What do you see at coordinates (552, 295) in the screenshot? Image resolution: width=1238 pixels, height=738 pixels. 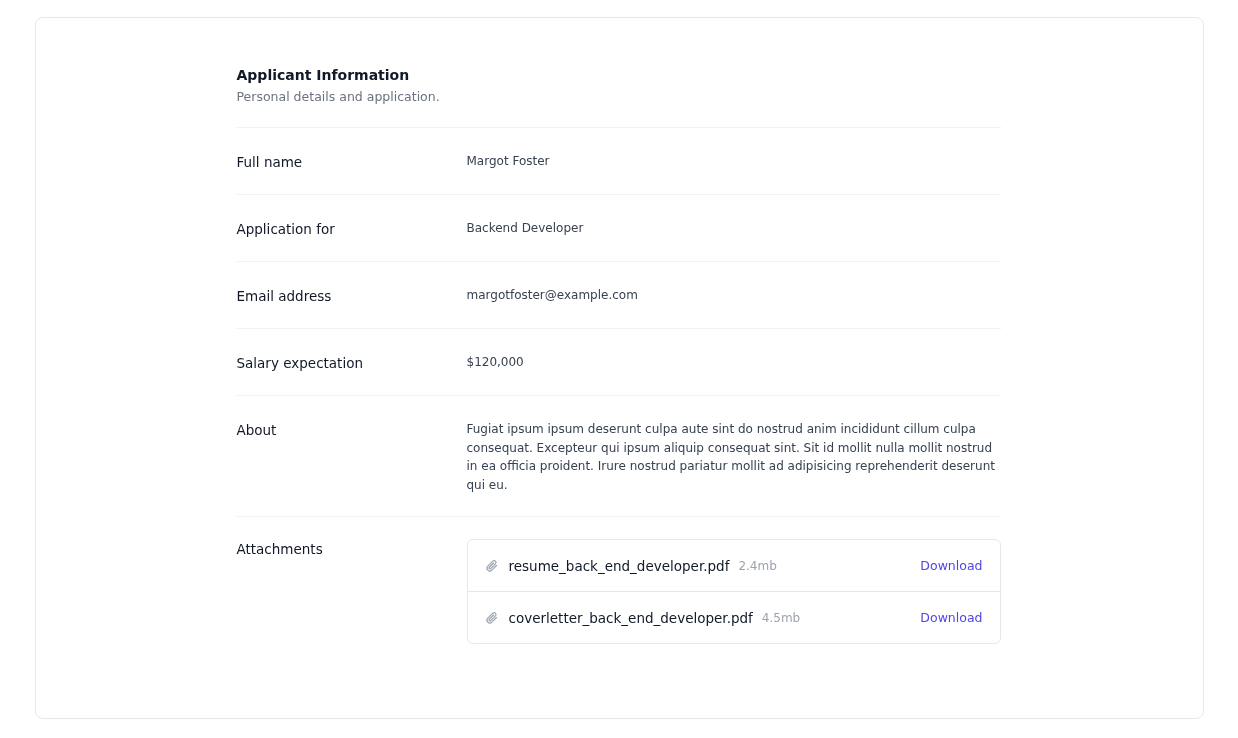 I see `field-value: margotfoster@example.com` at bounding box center [552, 295].